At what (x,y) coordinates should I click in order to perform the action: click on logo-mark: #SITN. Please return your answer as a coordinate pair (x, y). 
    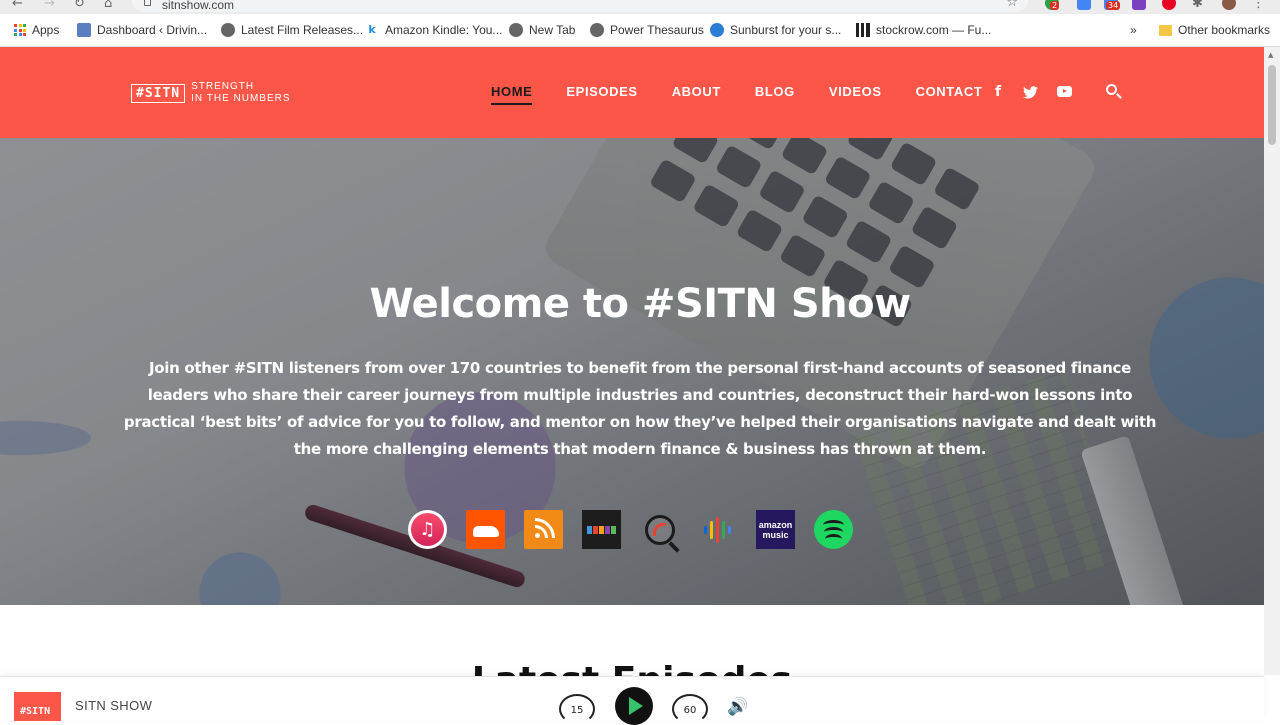
    Looking at the image, I should click on (158, 93).